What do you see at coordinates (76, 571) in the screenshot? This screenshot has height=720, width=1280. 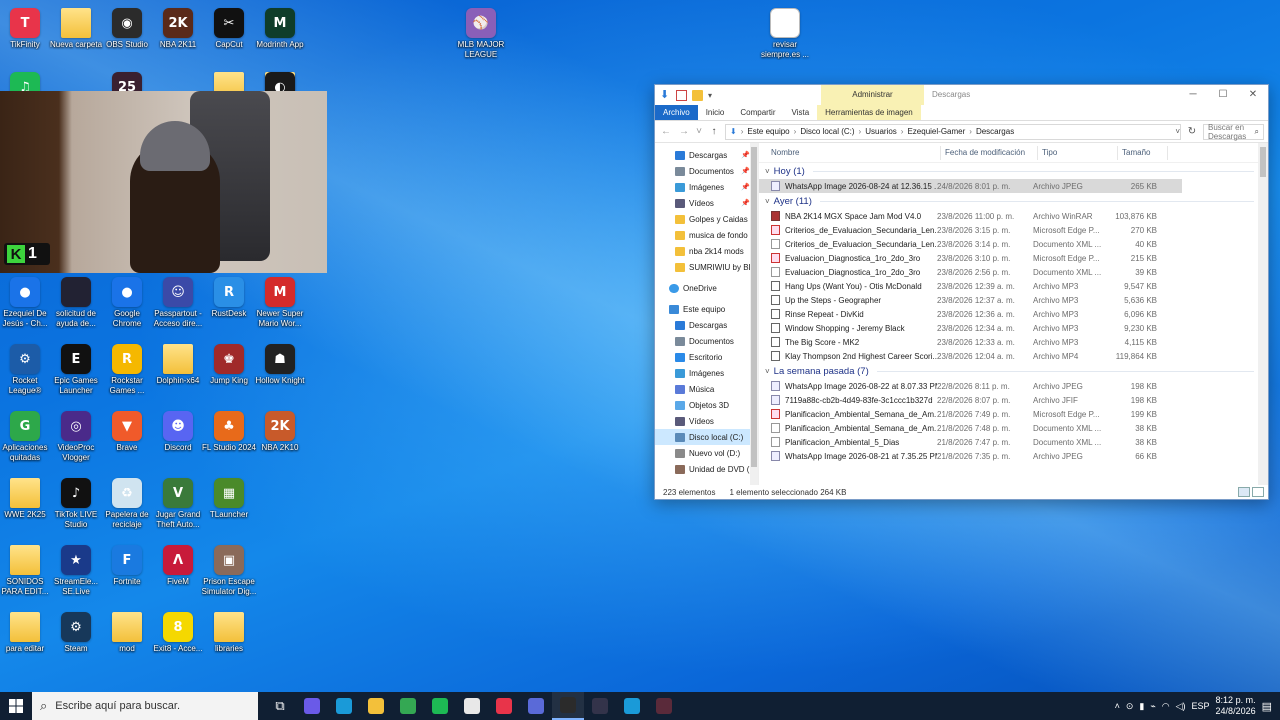 I see `desktop-icon: ★ StreamEle... SE.Live` at bounding box center [76, 571].